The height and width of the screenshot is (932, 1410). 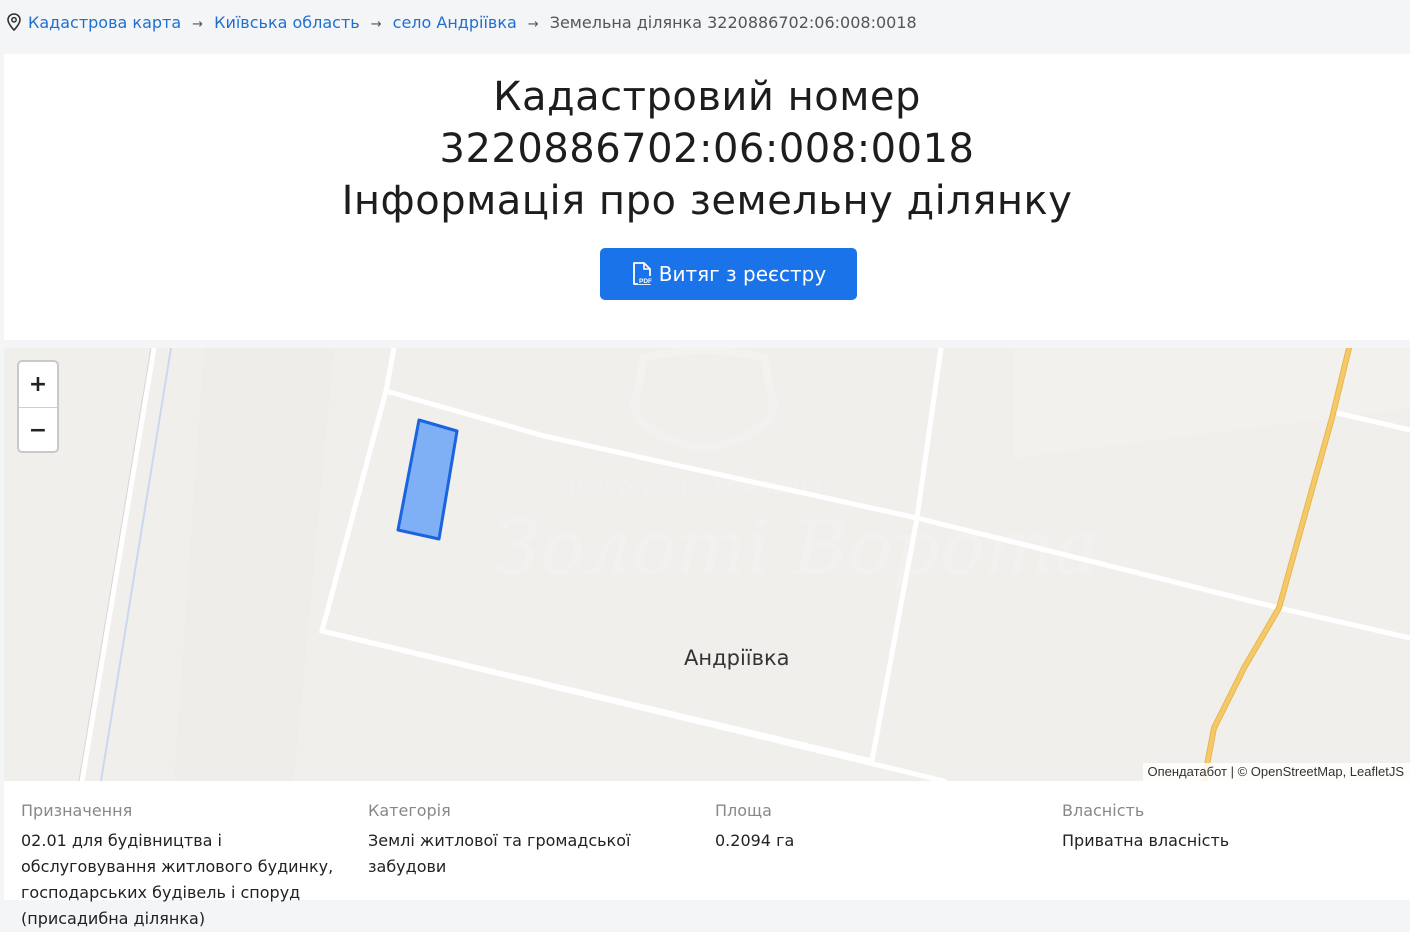 What do you see at coordinates (742, 274) in the screenshot?
I see `registry-extract-label: Витяг з реєстру` at bounding box center [742, 274].